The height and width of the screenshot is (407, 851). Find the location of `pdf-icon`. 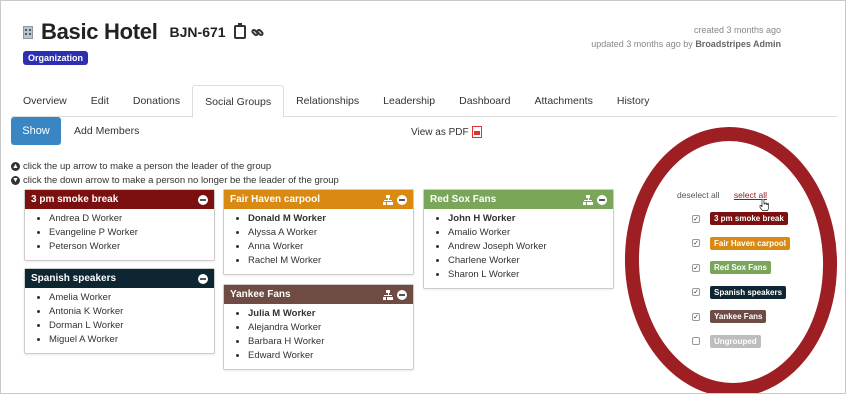

pdf-icon is located at coordinates (476, 132).